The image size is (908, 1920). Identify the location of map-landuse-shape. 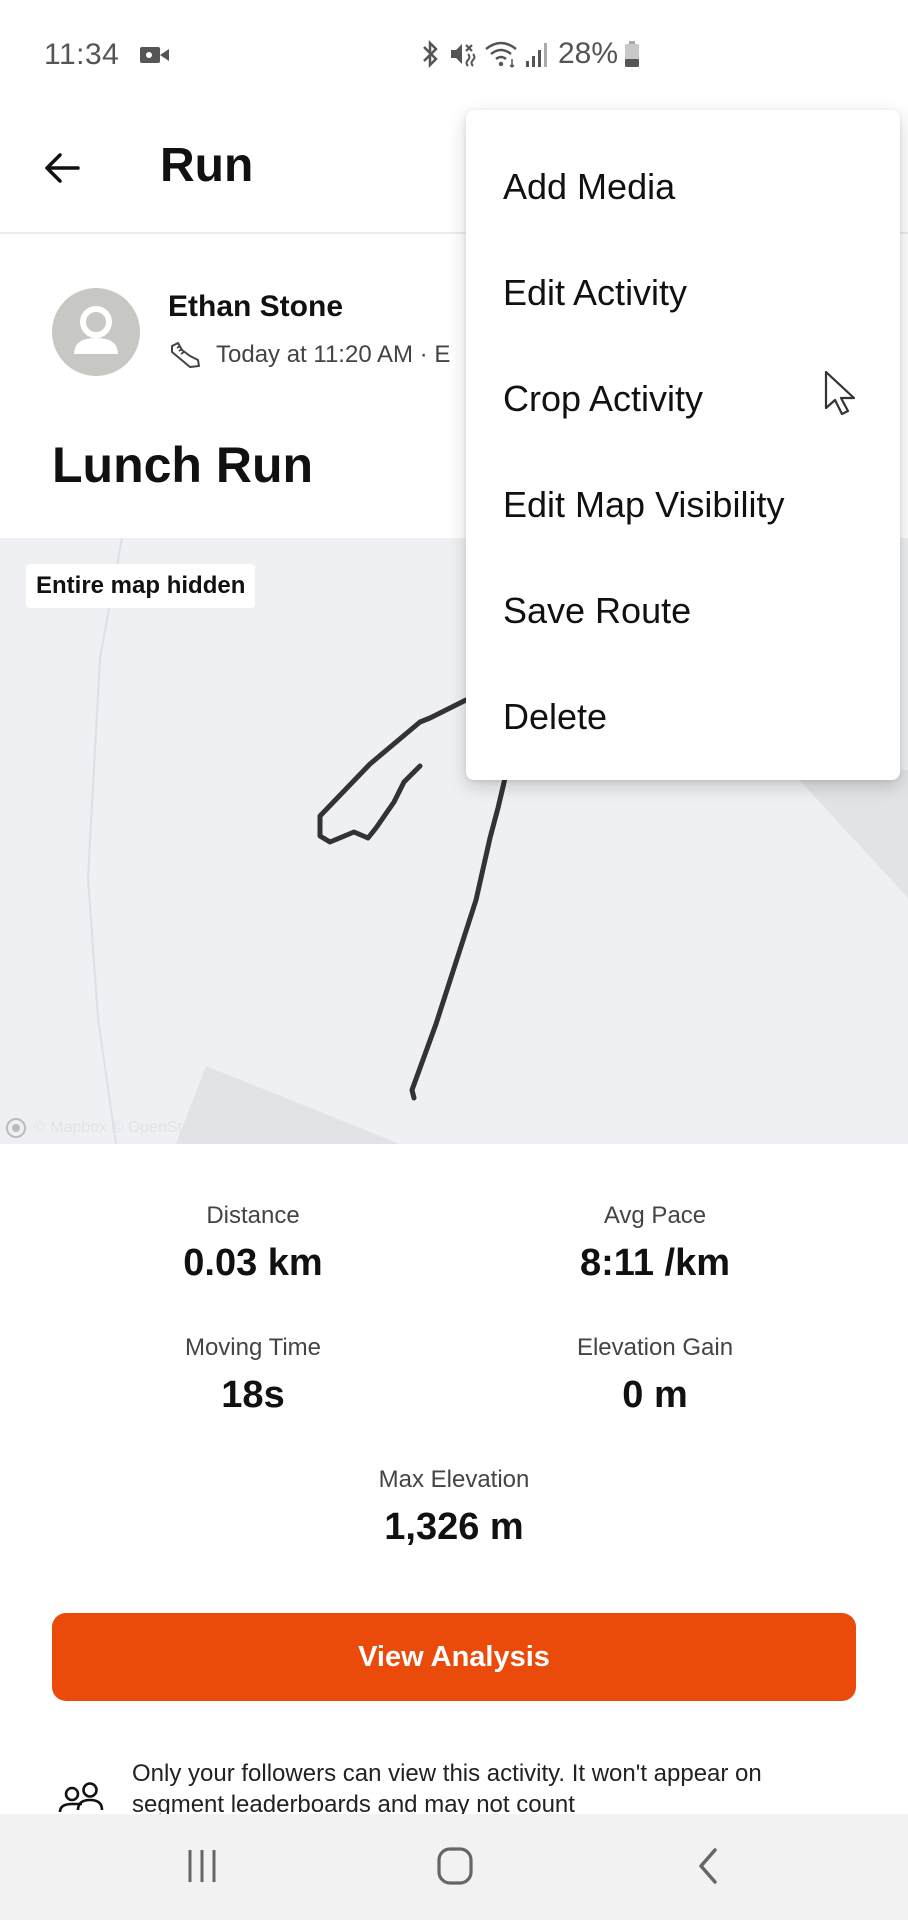
(849, 834).